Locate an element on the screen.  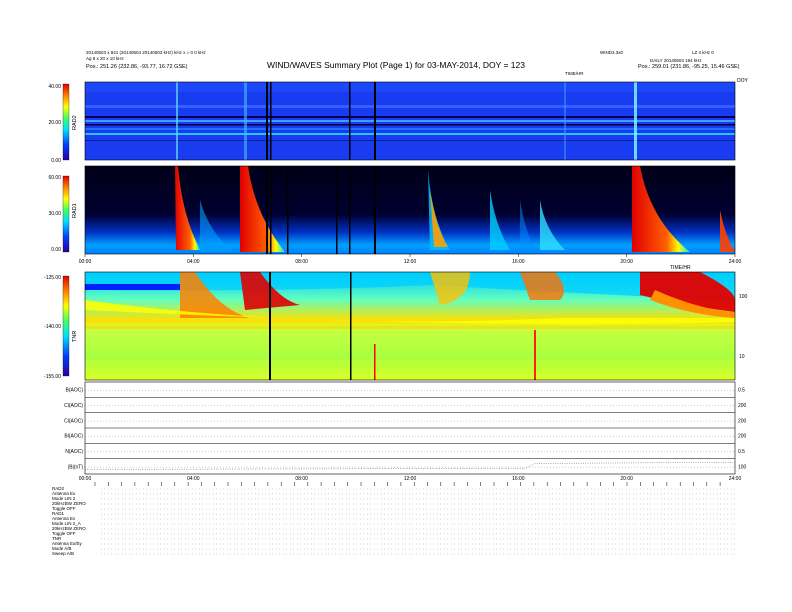
parameter-time-tick-label: 00:00 is located at coordinates (85, 479).